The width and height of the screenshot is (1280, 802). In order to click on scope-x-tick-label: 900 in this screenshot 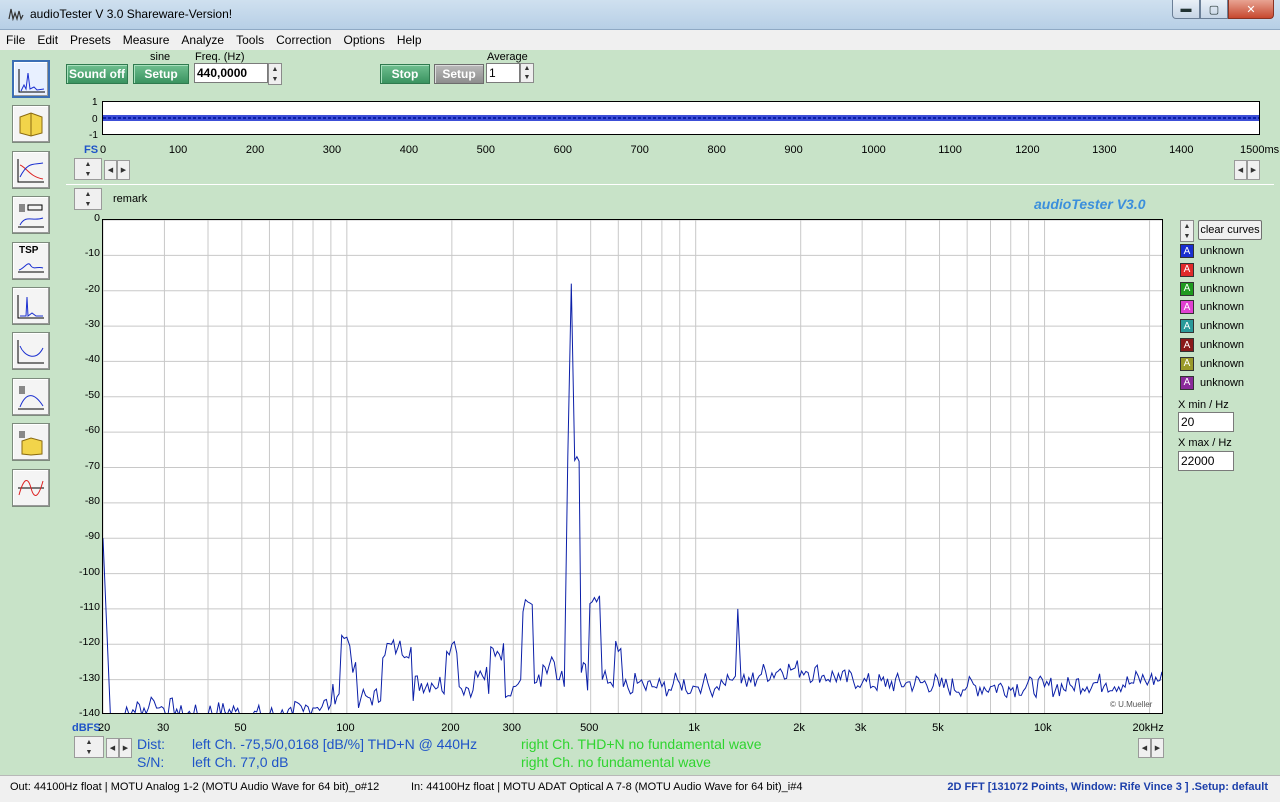, I will do `click(793, 150)`.